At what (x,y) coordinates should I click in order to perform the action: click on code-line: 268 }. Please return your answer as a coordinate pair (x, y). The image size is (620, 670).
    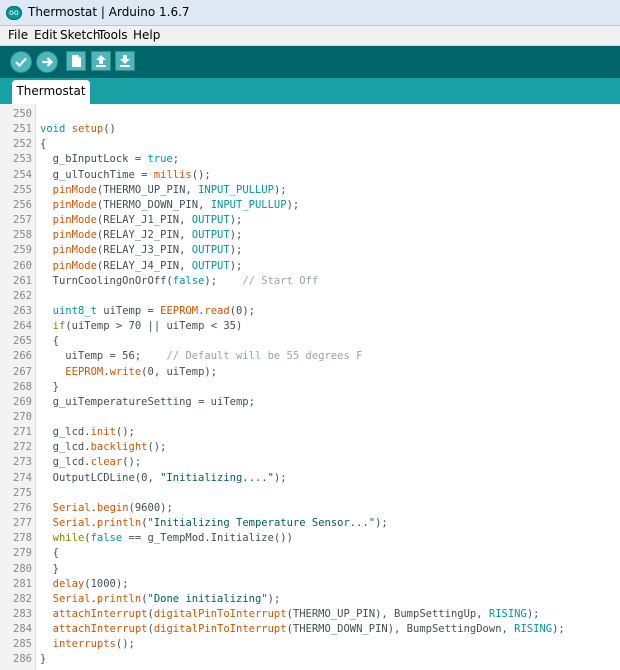
    Looking at the image, I should click on (310, 387).